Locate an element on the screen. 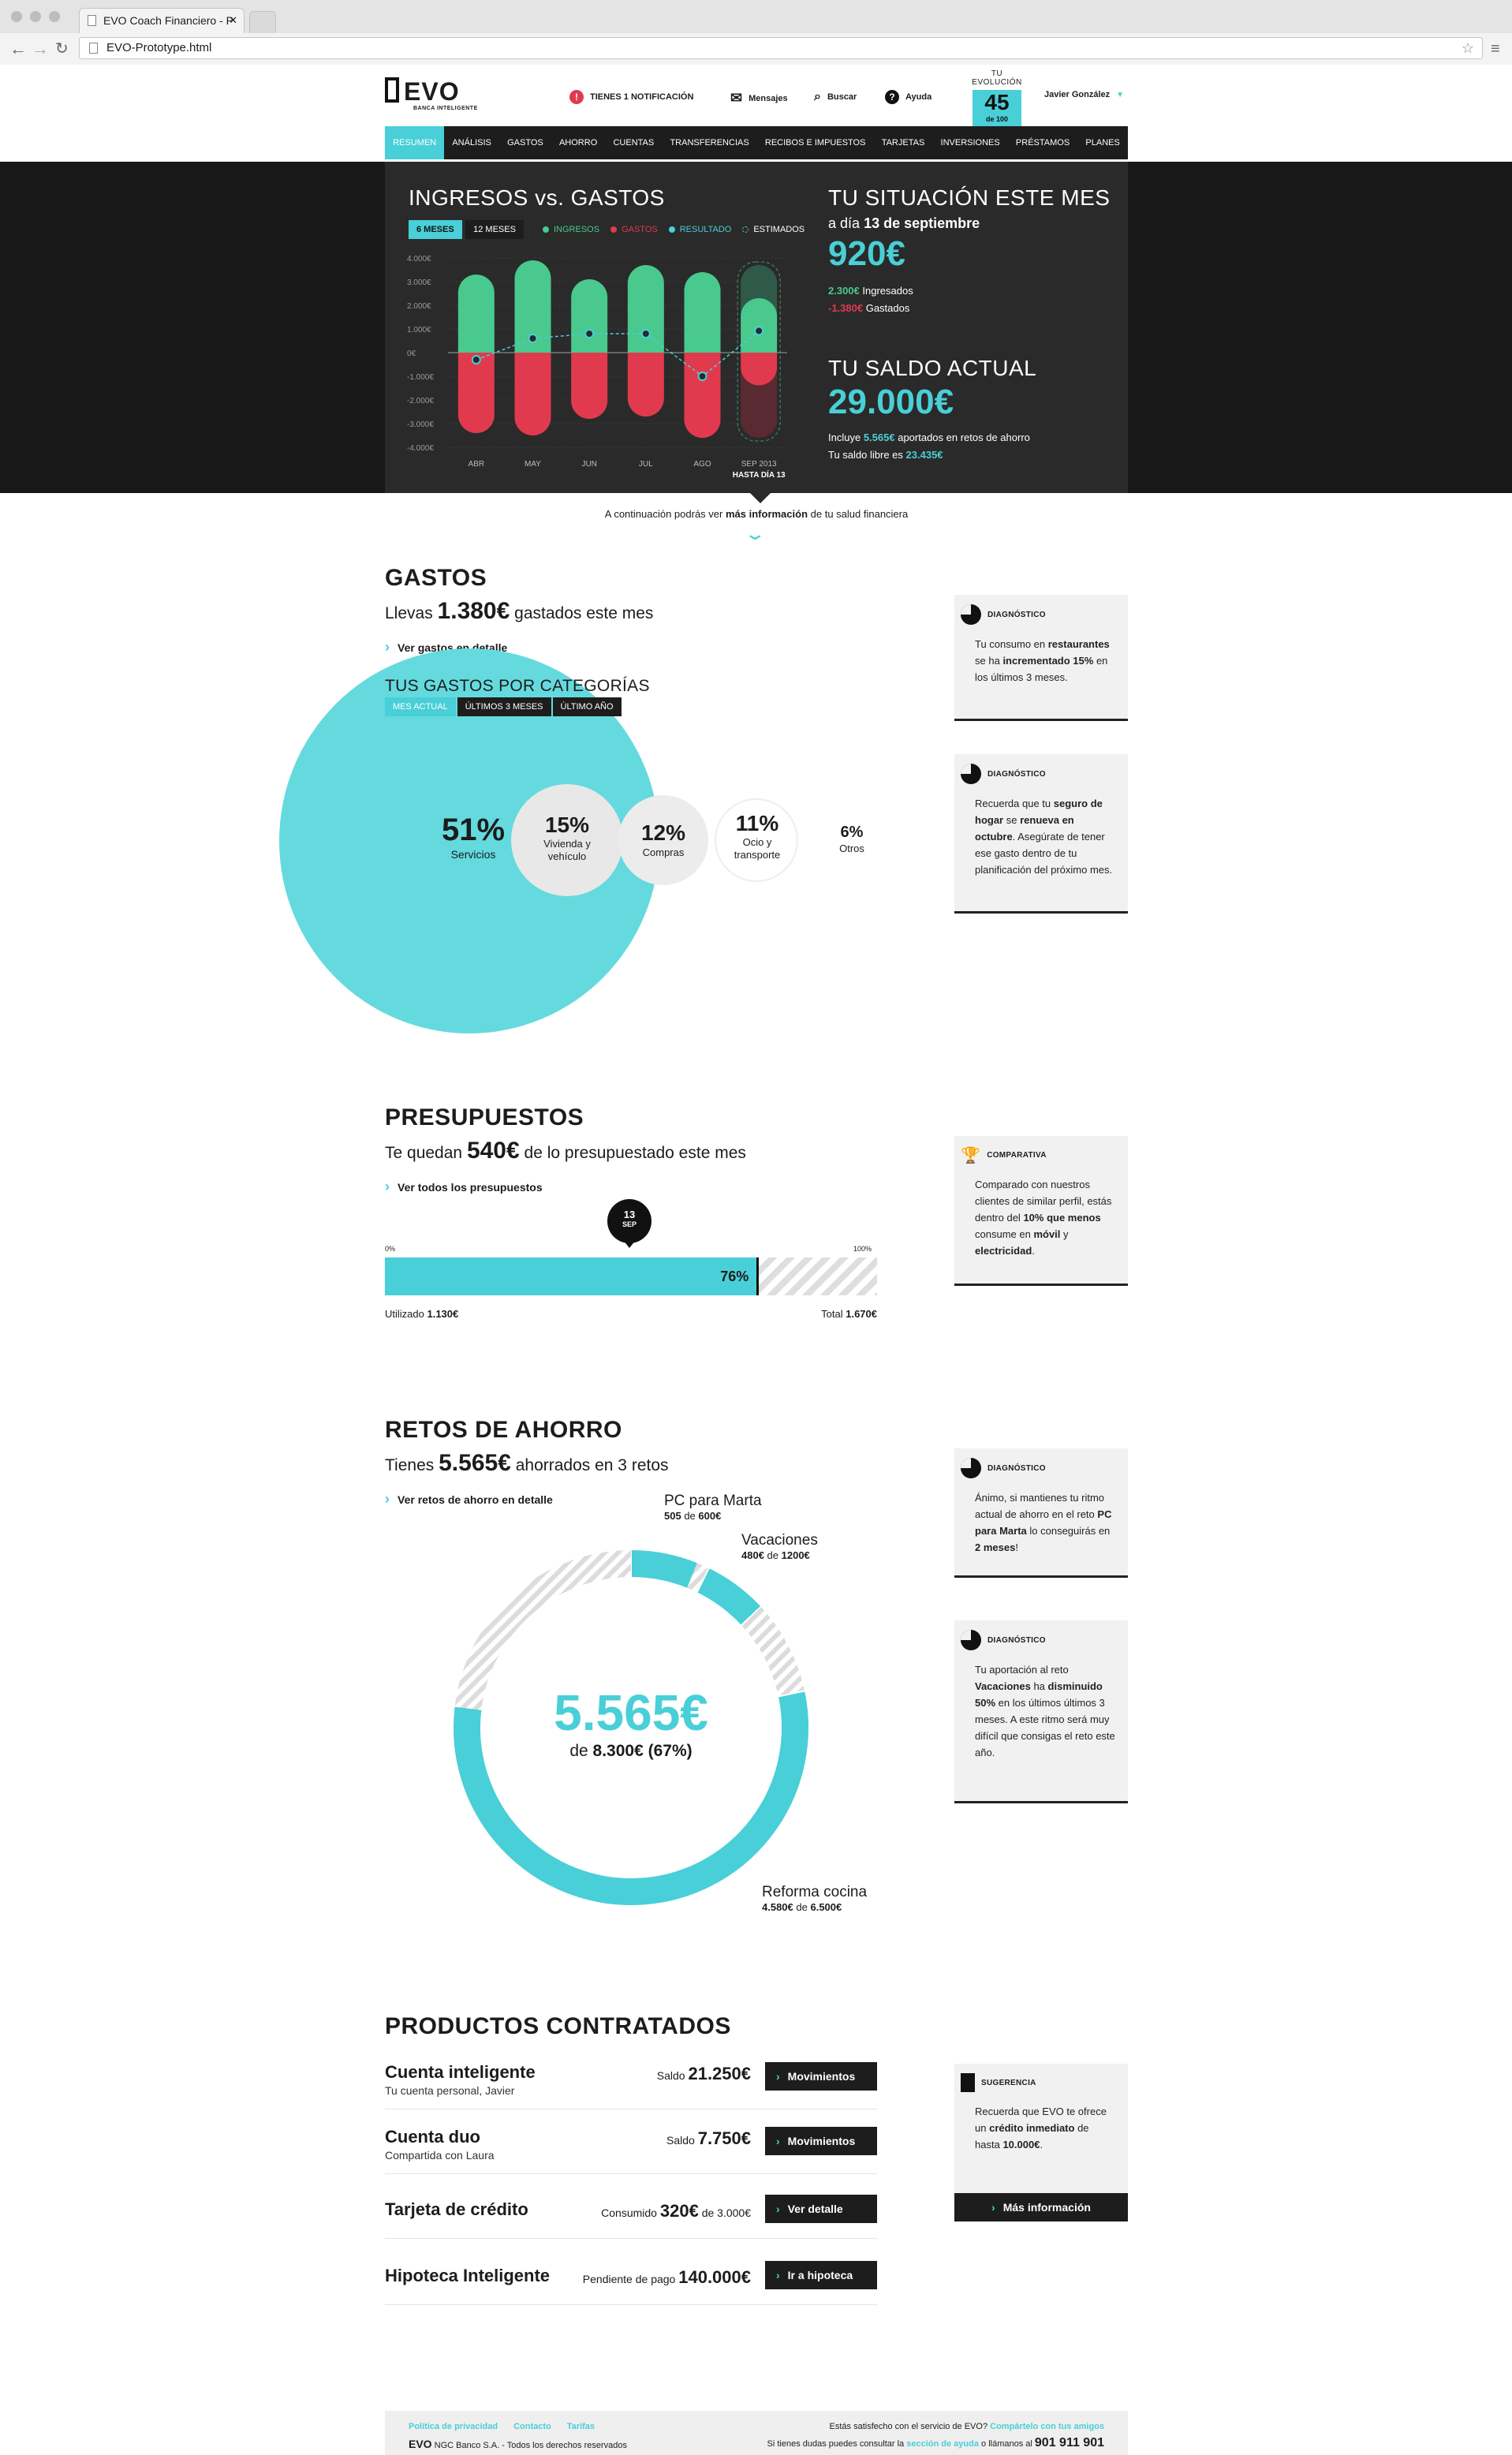  browser-tab: EVO Coach Financiero - P ✕ is located at coordinates (162, 20).